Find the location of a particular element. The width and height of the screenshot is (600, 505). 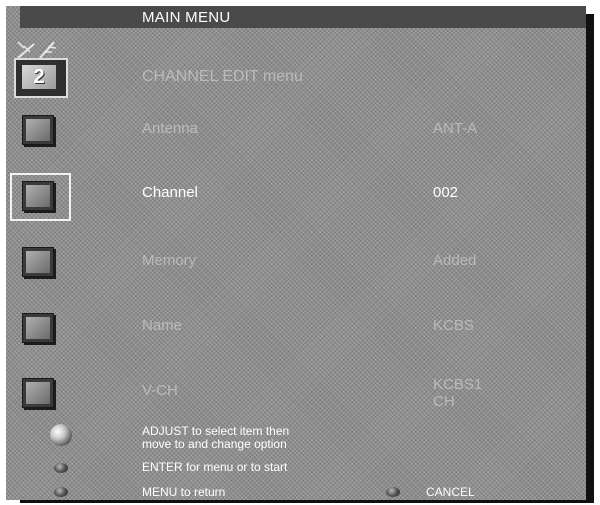

antenna-value: ANT-A is located at coordinates (455, 128).